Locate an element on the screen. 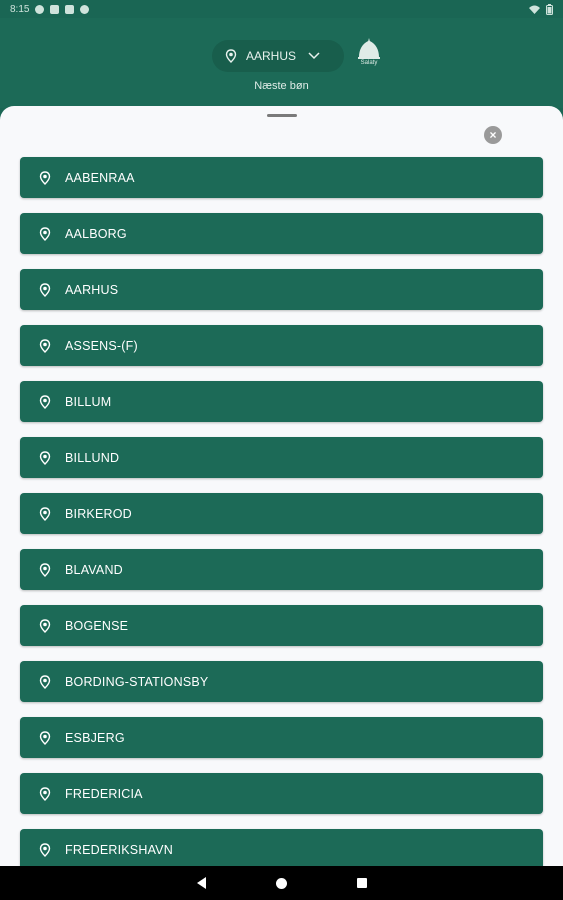 Image resolution: width=563 pixels, height=900 pixels. city-item-label: BORDING-STATIONSBY is located at coordinates (137, 681).